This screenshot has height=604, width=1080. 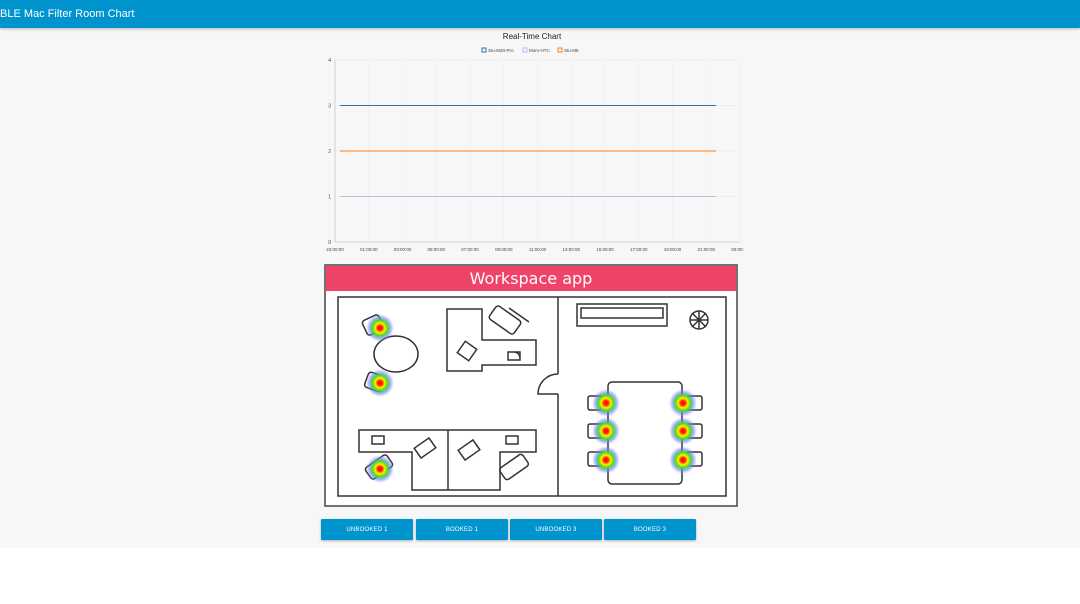 I want to click on y-tick-label: 4, so click(x=329, y=61).